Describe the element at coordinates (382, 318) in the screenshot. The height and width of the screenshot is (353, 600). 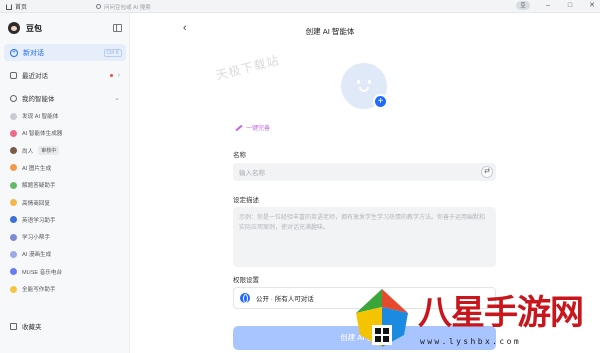
I see `site-logo-icon` at that location.